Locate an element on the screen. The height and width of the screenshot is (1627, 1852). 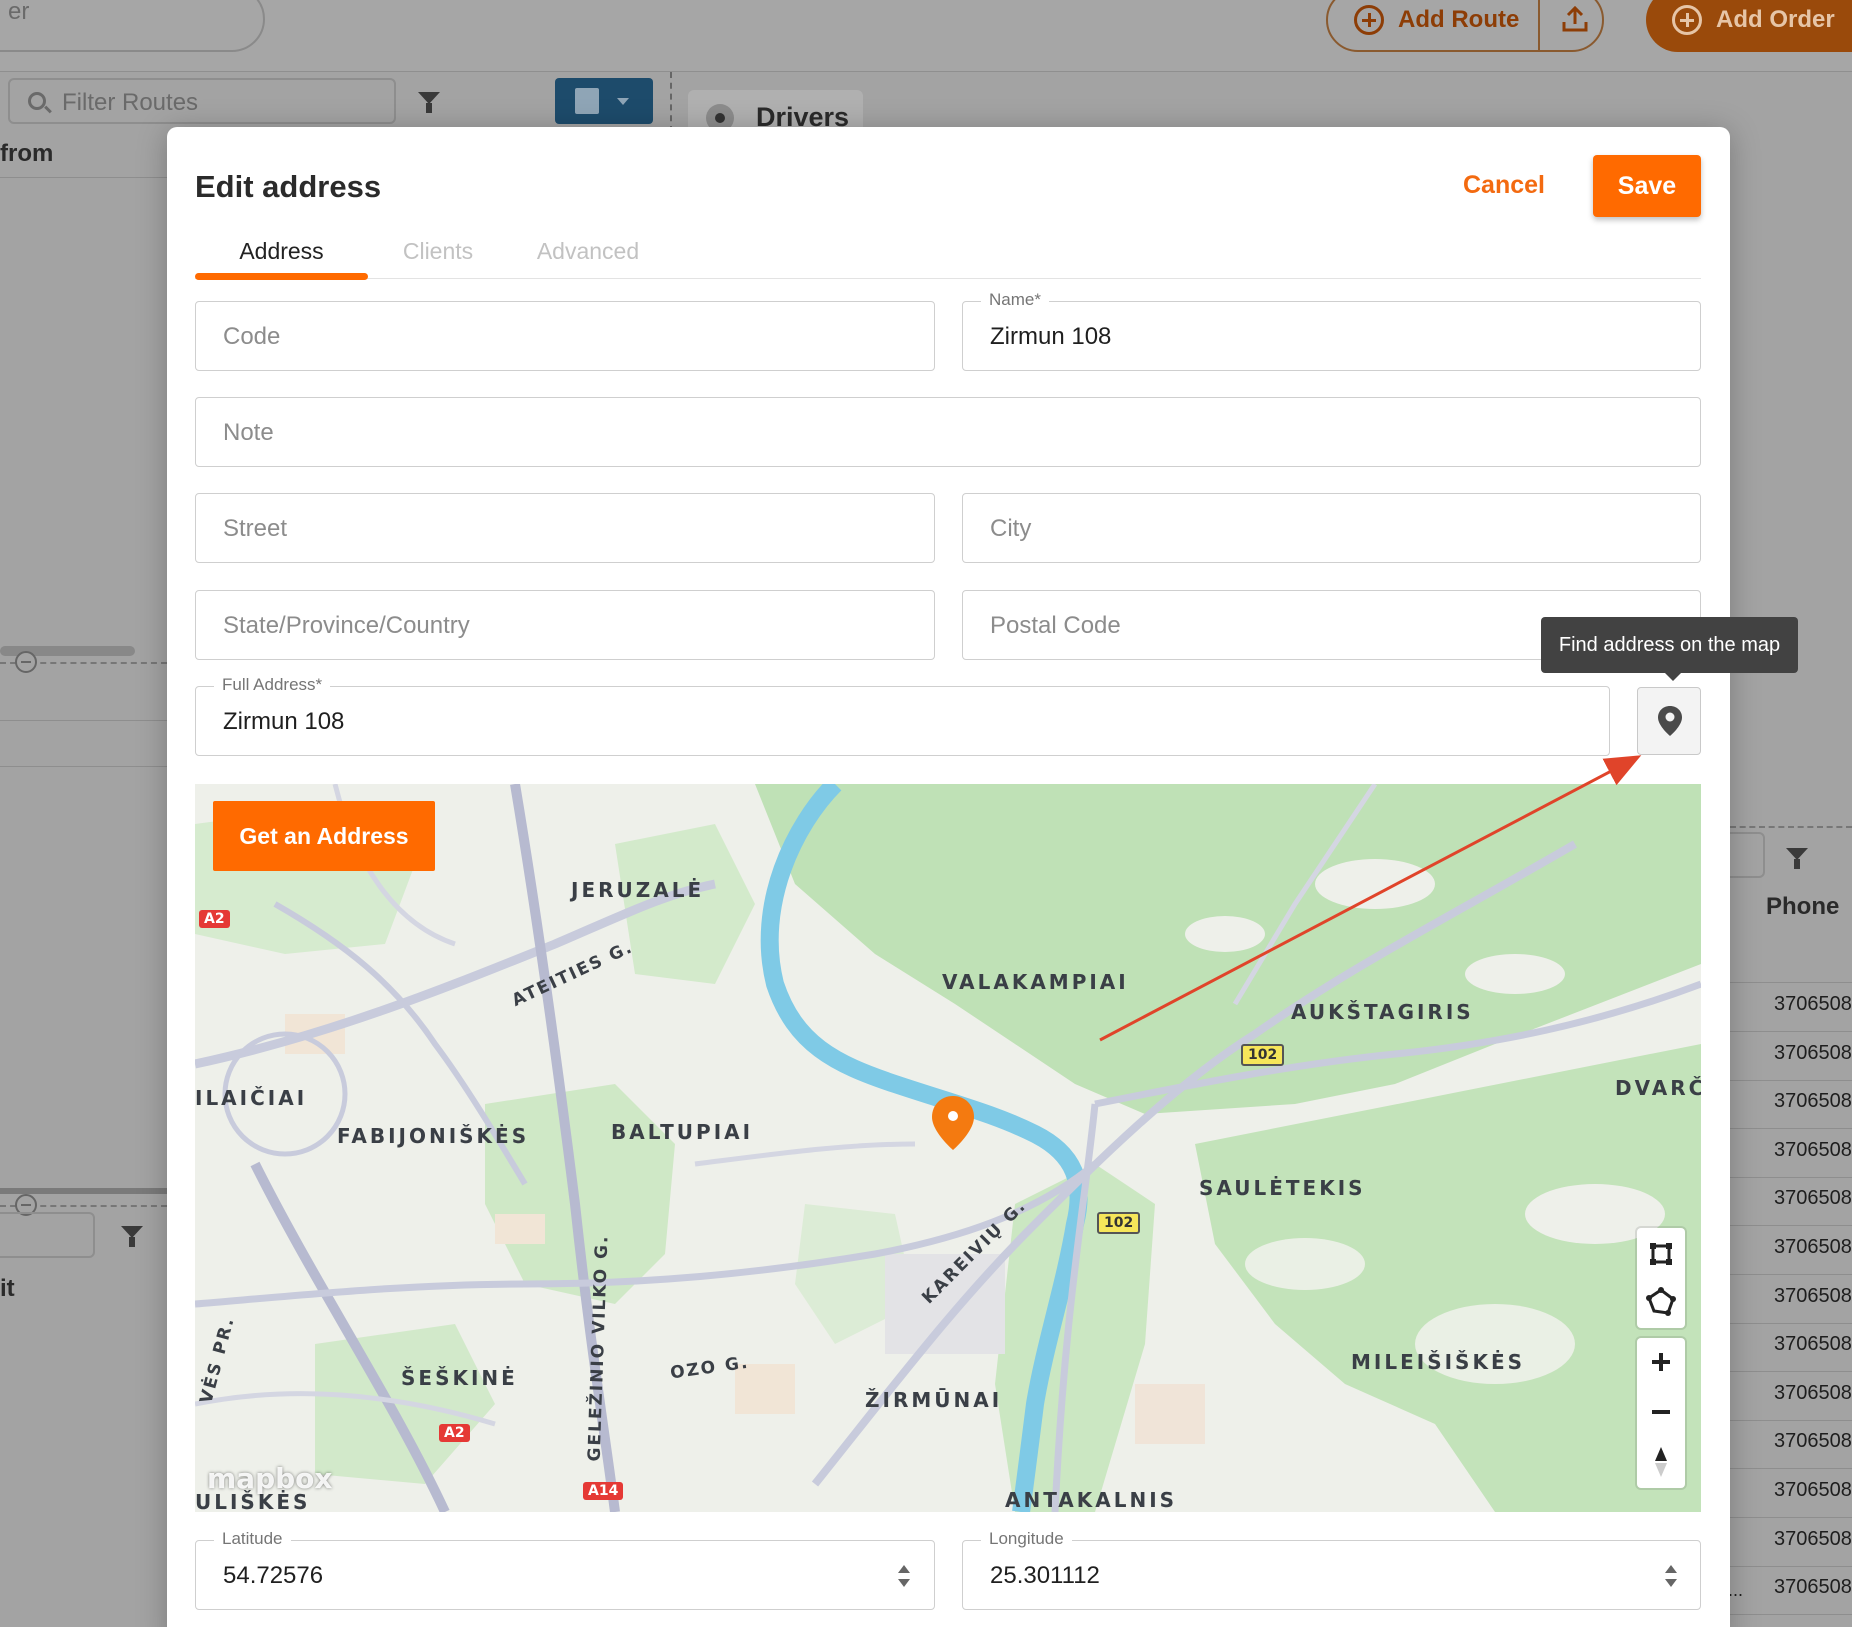
full-address-value: Zirmun 108 is located at coordinates (284, 721).